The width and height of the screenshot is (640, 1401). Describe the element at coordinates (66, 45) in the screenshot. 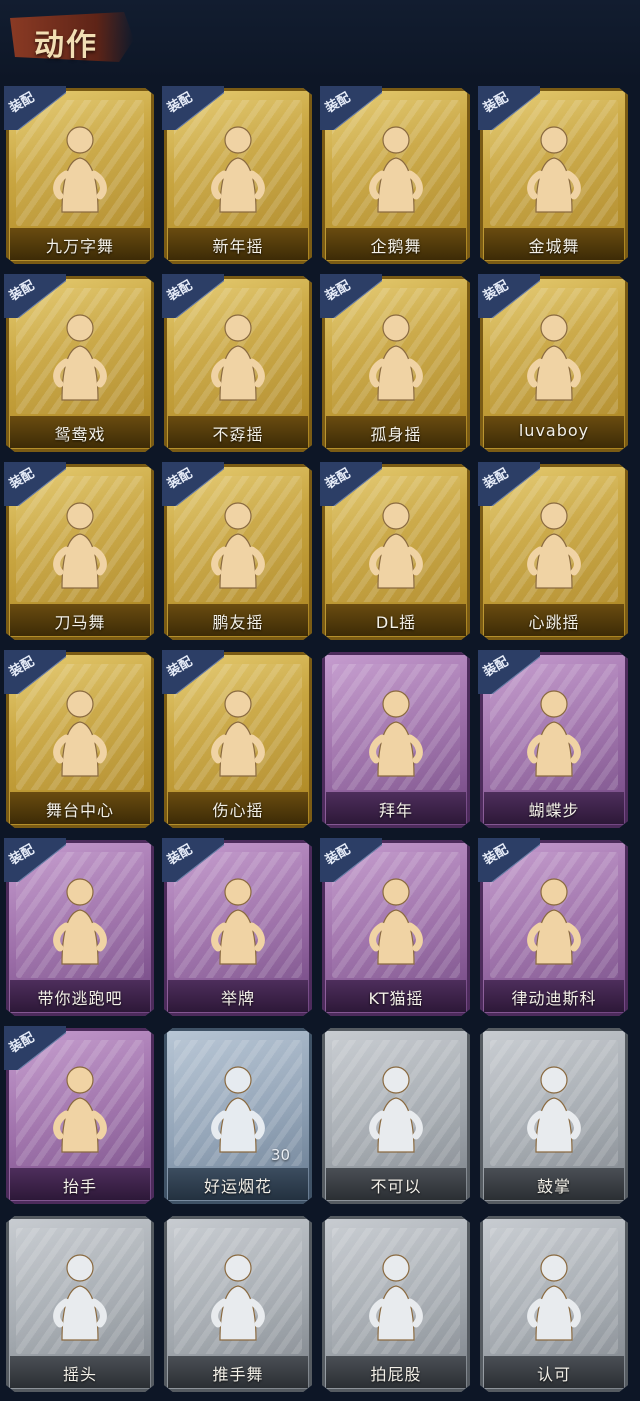

I see `page-title: 动作` at that location.